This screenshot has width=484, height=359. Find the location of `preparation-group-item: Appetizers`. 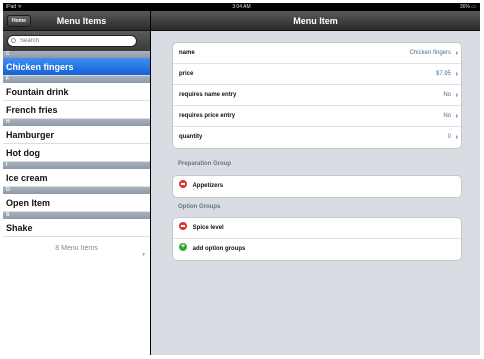

preparation-group-item: Appetizers is located at coordinates (317, 186).